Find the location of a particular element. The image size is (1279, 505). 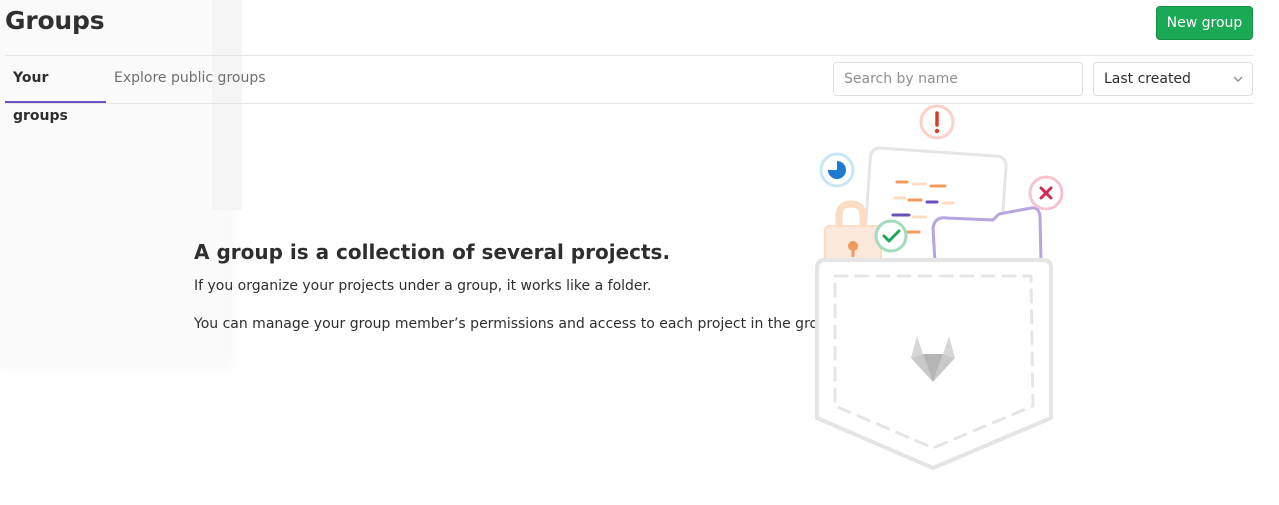

sort-dropdown-label: Last created is located at coordinates (1147, 79).